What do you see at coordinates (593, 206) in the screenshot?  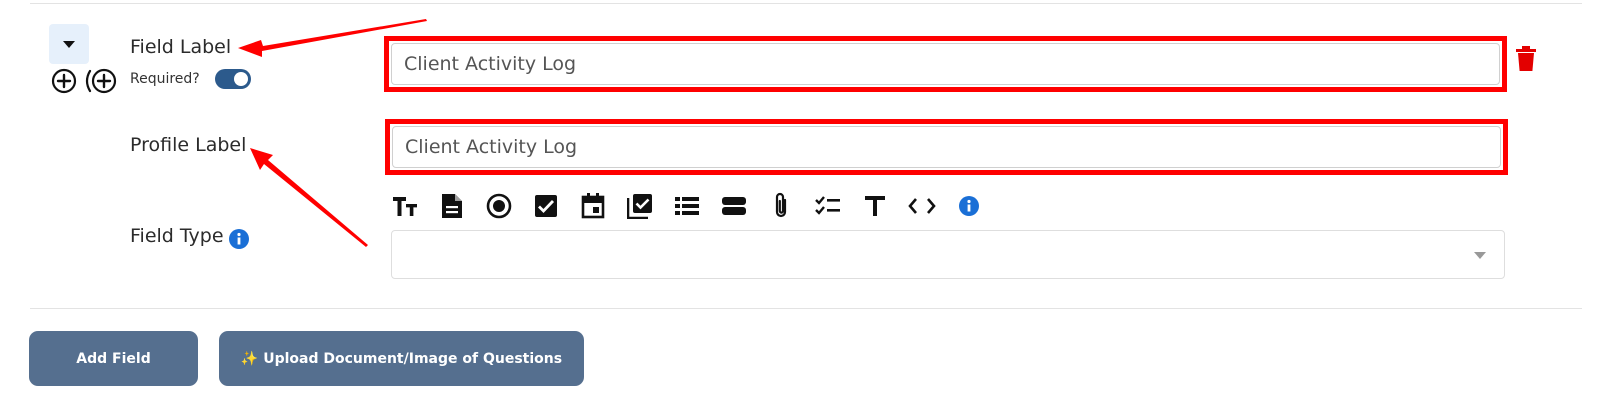 I see `calendar-icon` at bounding box center [593, 206].